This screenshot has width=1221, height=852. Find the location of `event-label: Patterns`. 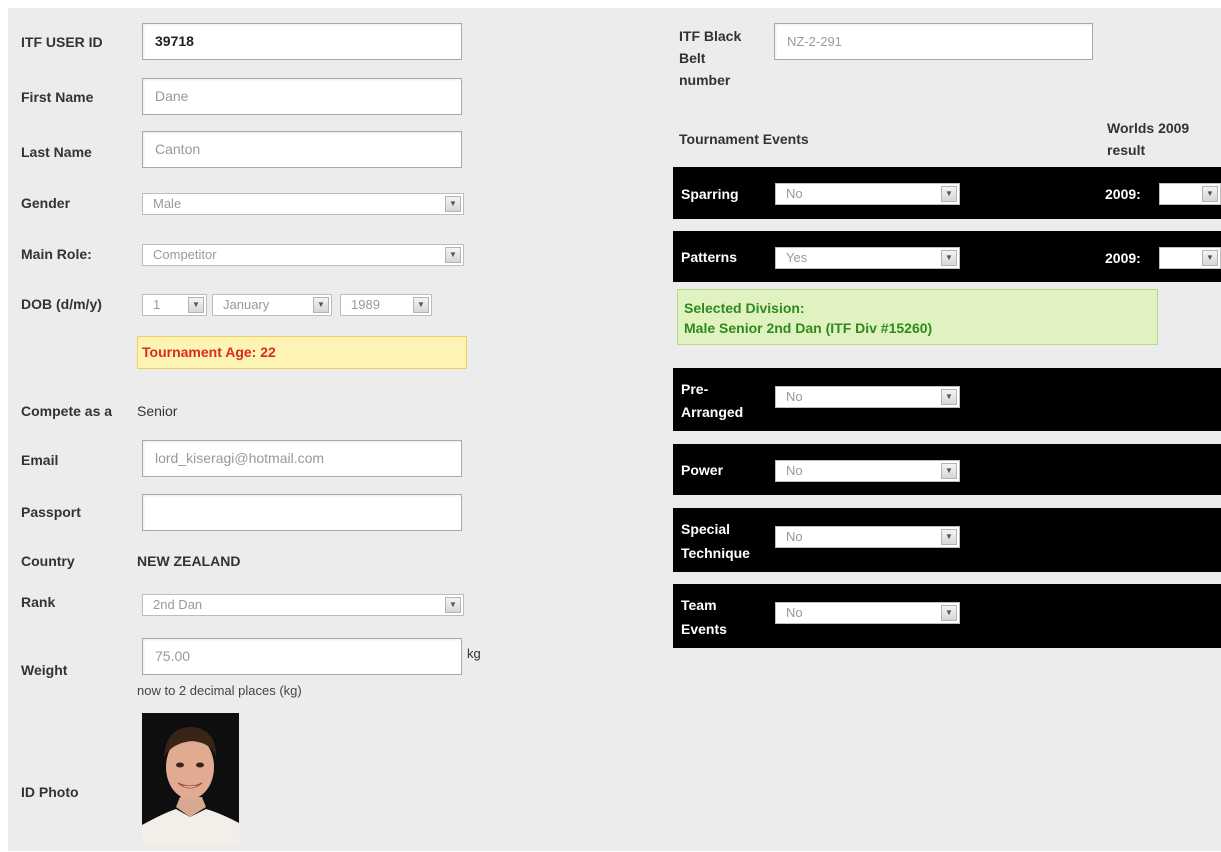

event-label: Patterns is located at coordinates (709, 257).